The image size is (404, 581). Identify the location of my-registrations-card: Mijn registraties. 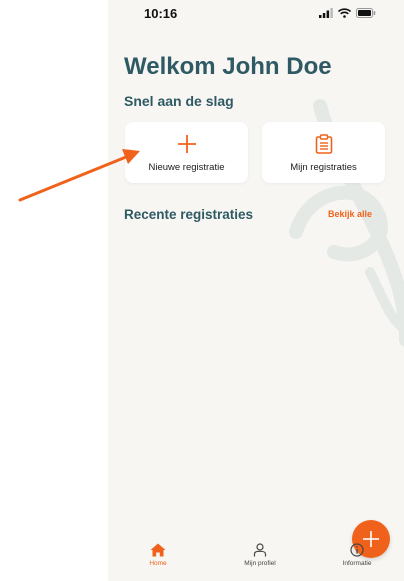
(323, 152).